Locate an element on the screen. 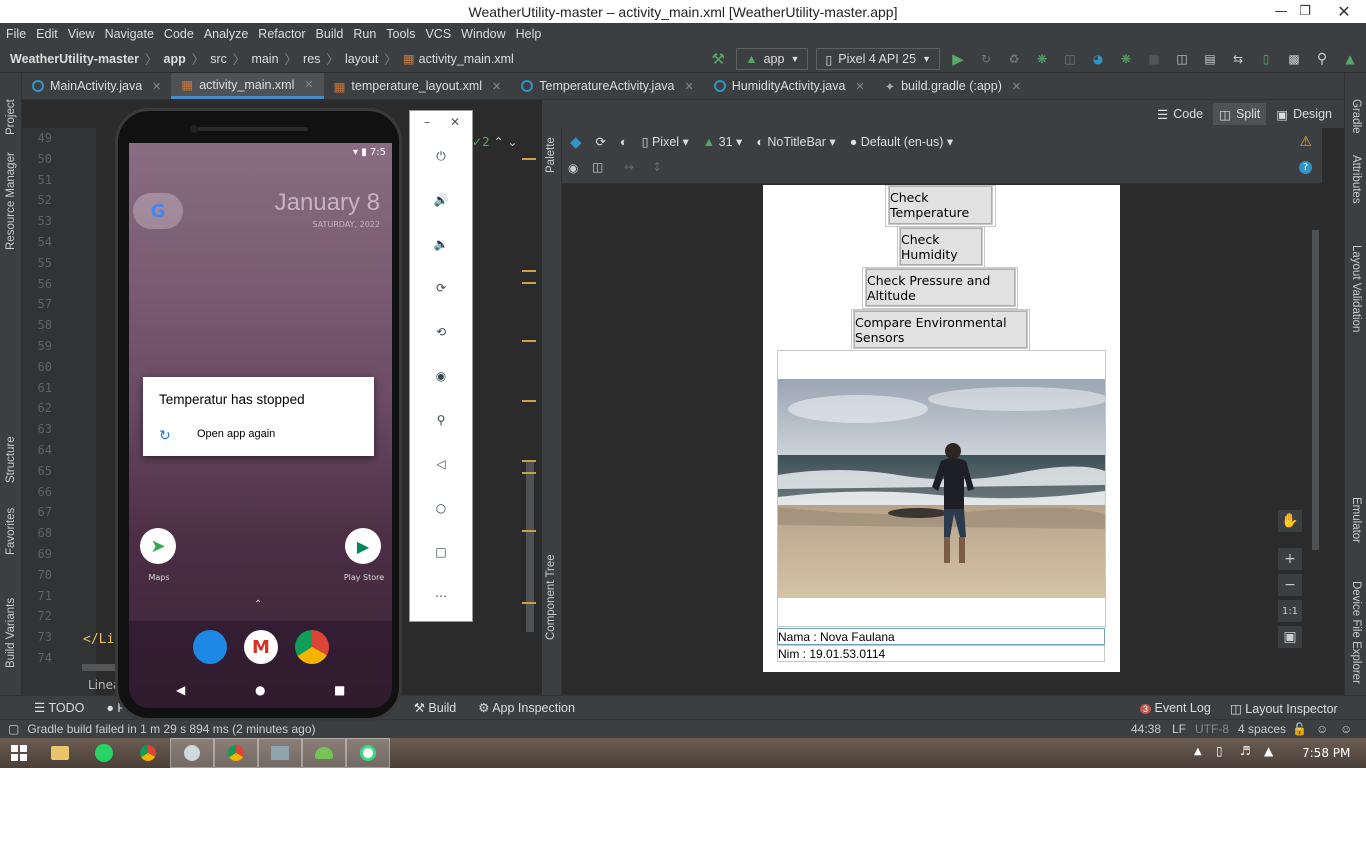 Image resolution: width=1366 pixels, height=847 pixels. zoom-fit-icon: ▣ is located at coordinates (1290, 637).